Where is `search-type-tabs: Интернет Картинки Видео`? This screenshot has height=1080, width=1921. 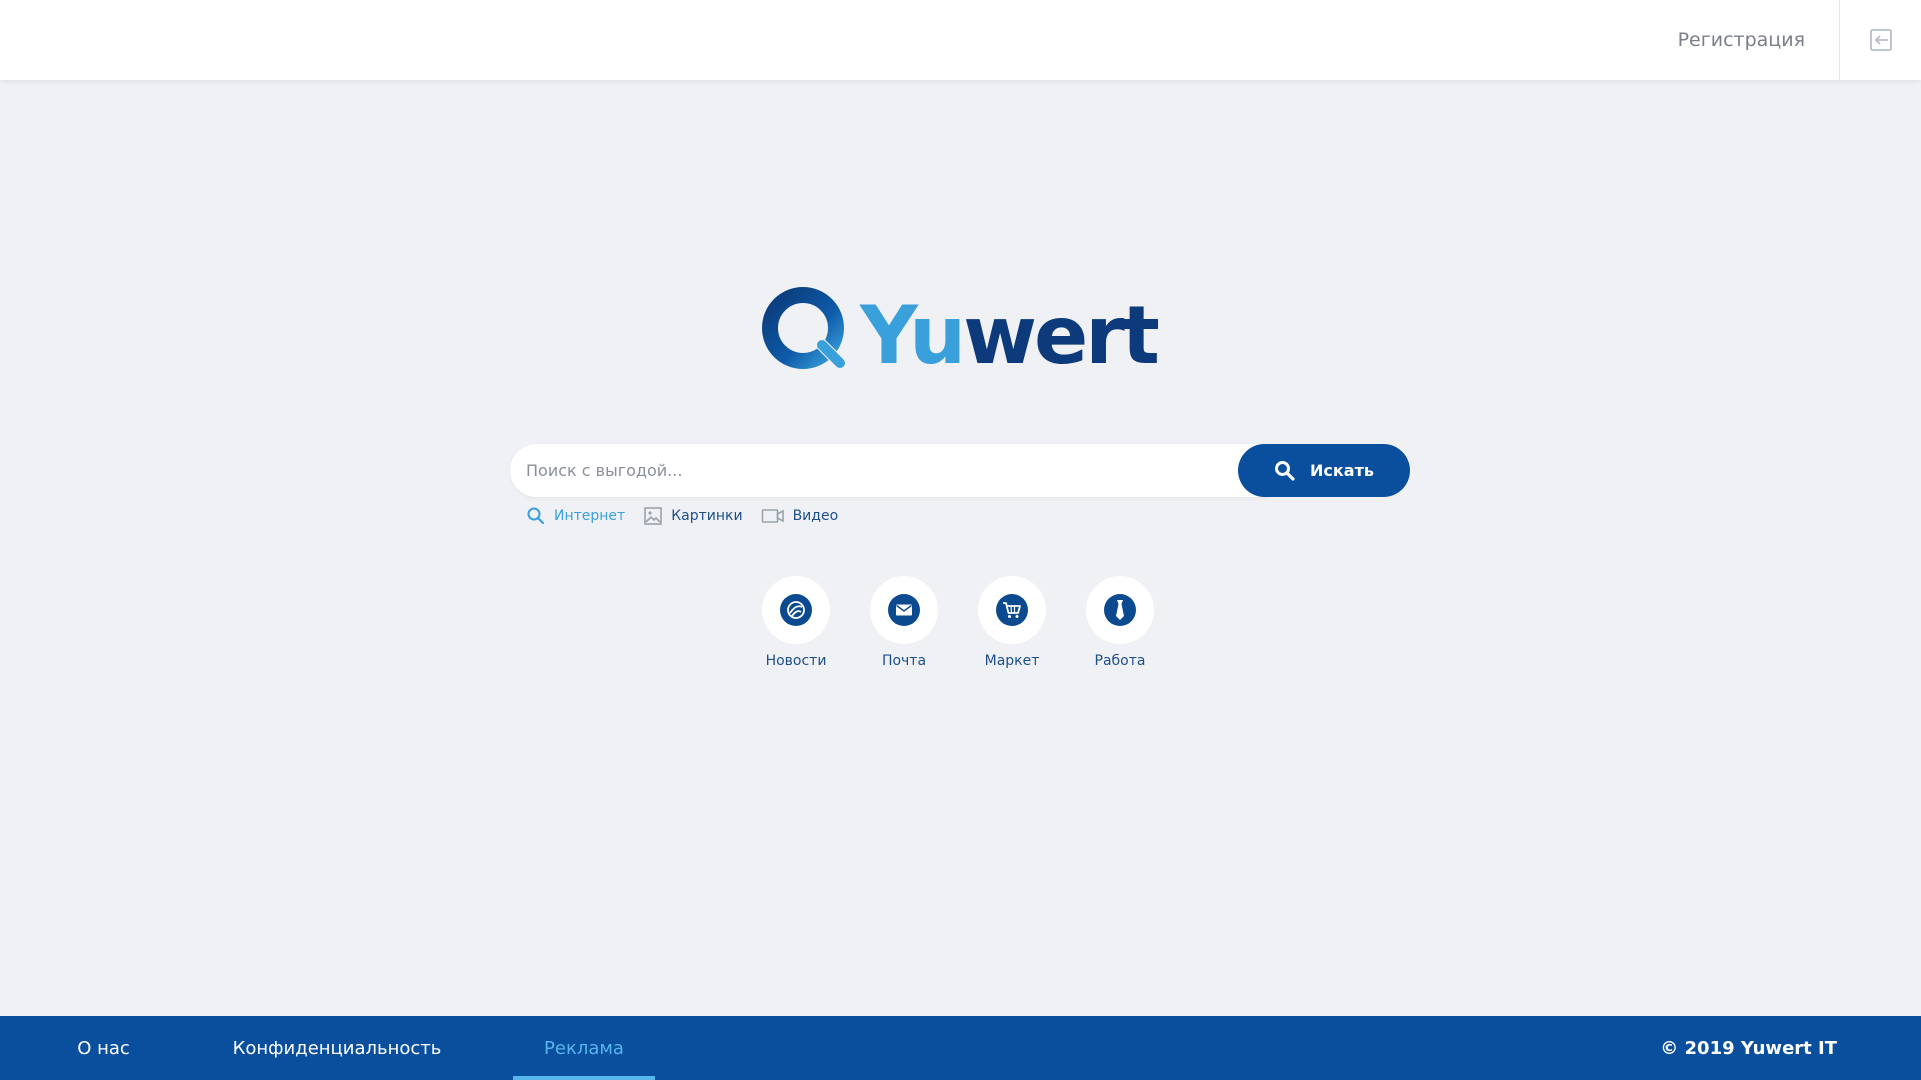 search-type-tabs: Интернет Картинки Видео is located at coordinates (682, 516).